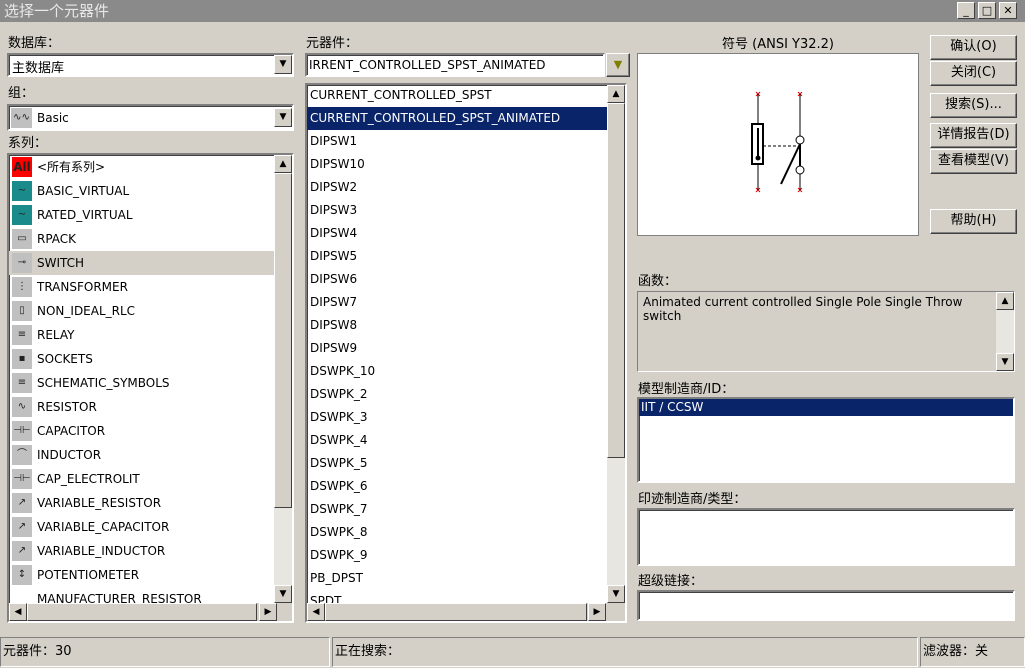 This screenshot has height=668, width=1025. Describe the element at coordinates (457, 348) in the screenshot. I see `component-item: DIPSW9` at that location.